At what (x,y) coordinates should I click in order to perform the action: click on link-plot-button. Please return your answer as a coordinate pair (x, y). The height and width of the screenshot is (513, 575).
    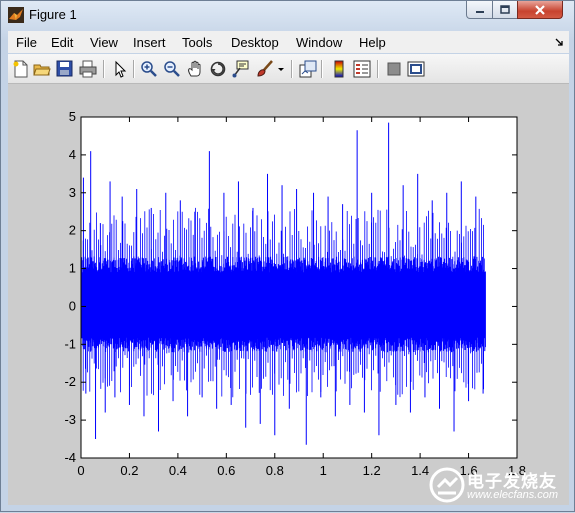
    Looking at the image, I should click on (308, 69).